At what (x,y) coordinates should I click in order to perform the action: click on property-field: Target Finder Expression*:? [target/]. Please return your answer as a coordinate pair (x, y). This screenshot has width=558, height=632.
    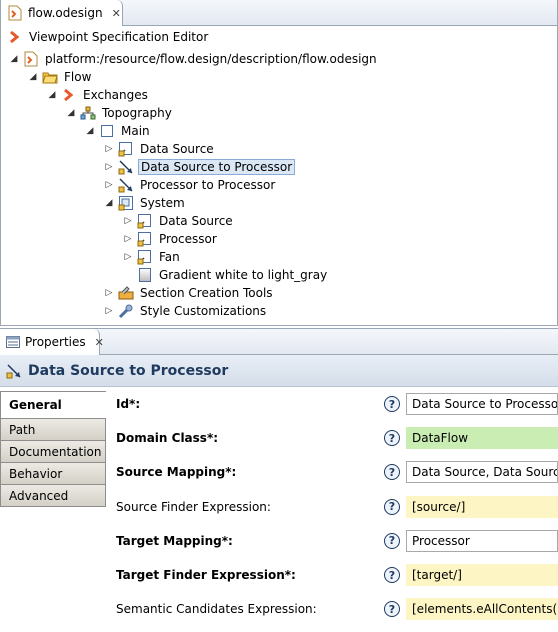
    Looking at the image, I should click on (337, 575).